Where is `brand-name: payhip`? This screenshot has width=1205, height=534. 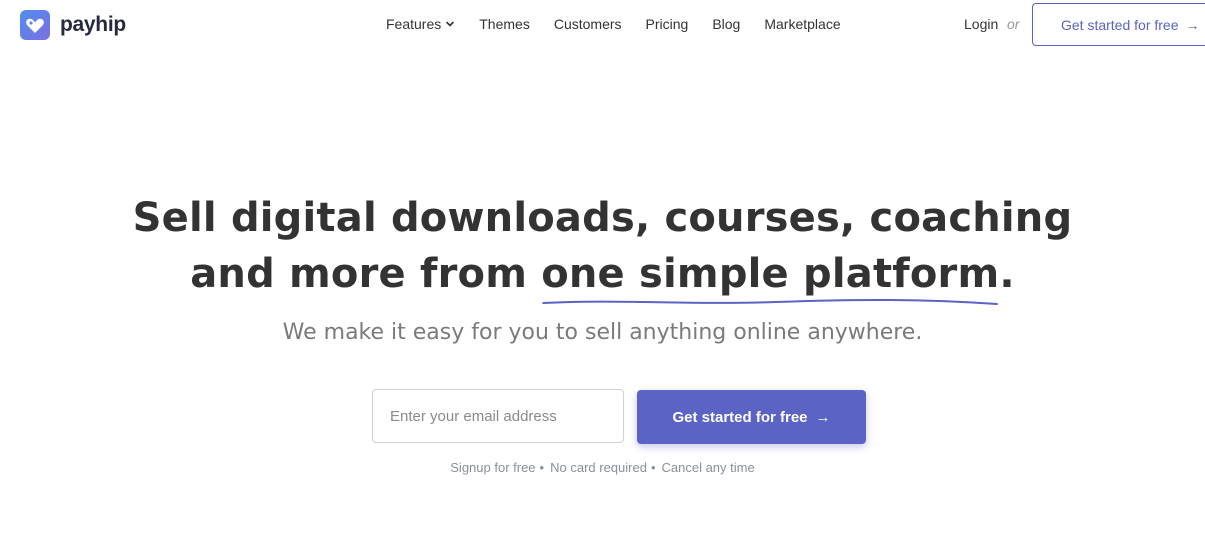 brand-name: payhip is located at coordinates (93, 24).